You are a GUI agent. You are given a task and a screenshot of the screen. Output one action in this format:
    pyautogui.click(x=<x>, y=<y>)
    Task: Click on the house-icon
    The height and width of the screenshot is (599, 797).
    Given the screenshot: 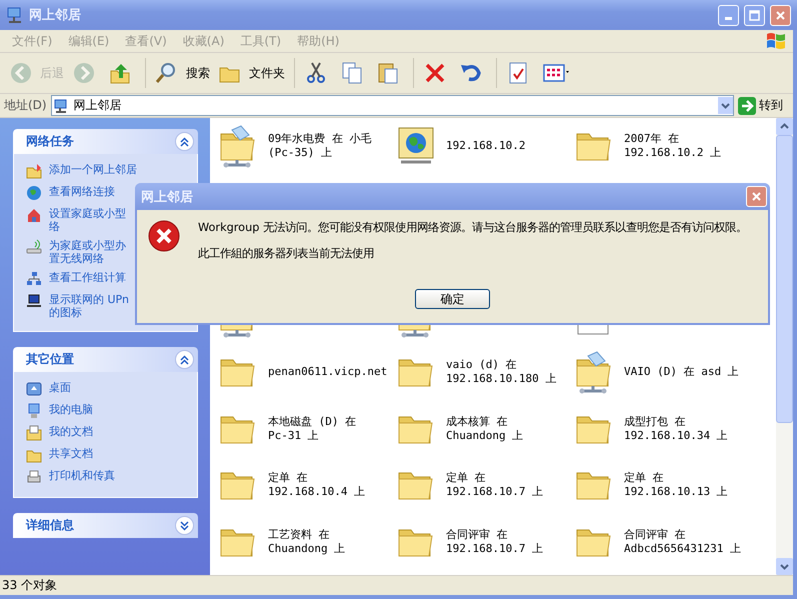 What is the action you would take?
    pyautogui.click(x=34, y=215)
    